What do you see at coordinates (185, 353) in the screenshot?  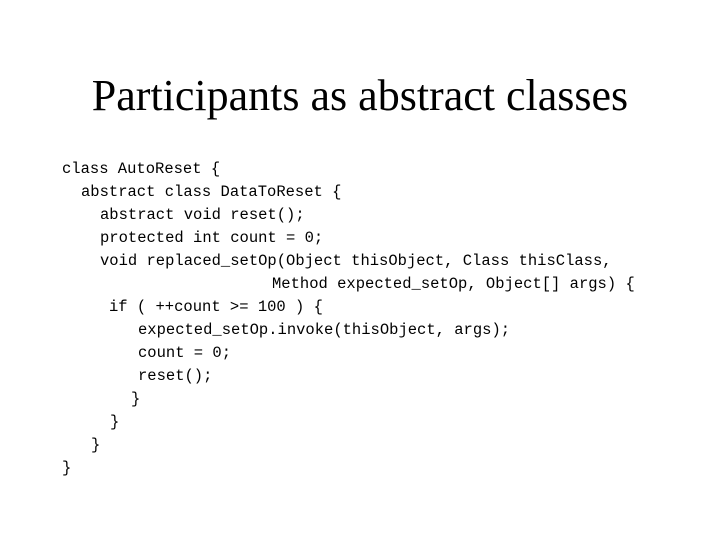 I see `code-line: count = 0;` at bounding box center [185, 353].